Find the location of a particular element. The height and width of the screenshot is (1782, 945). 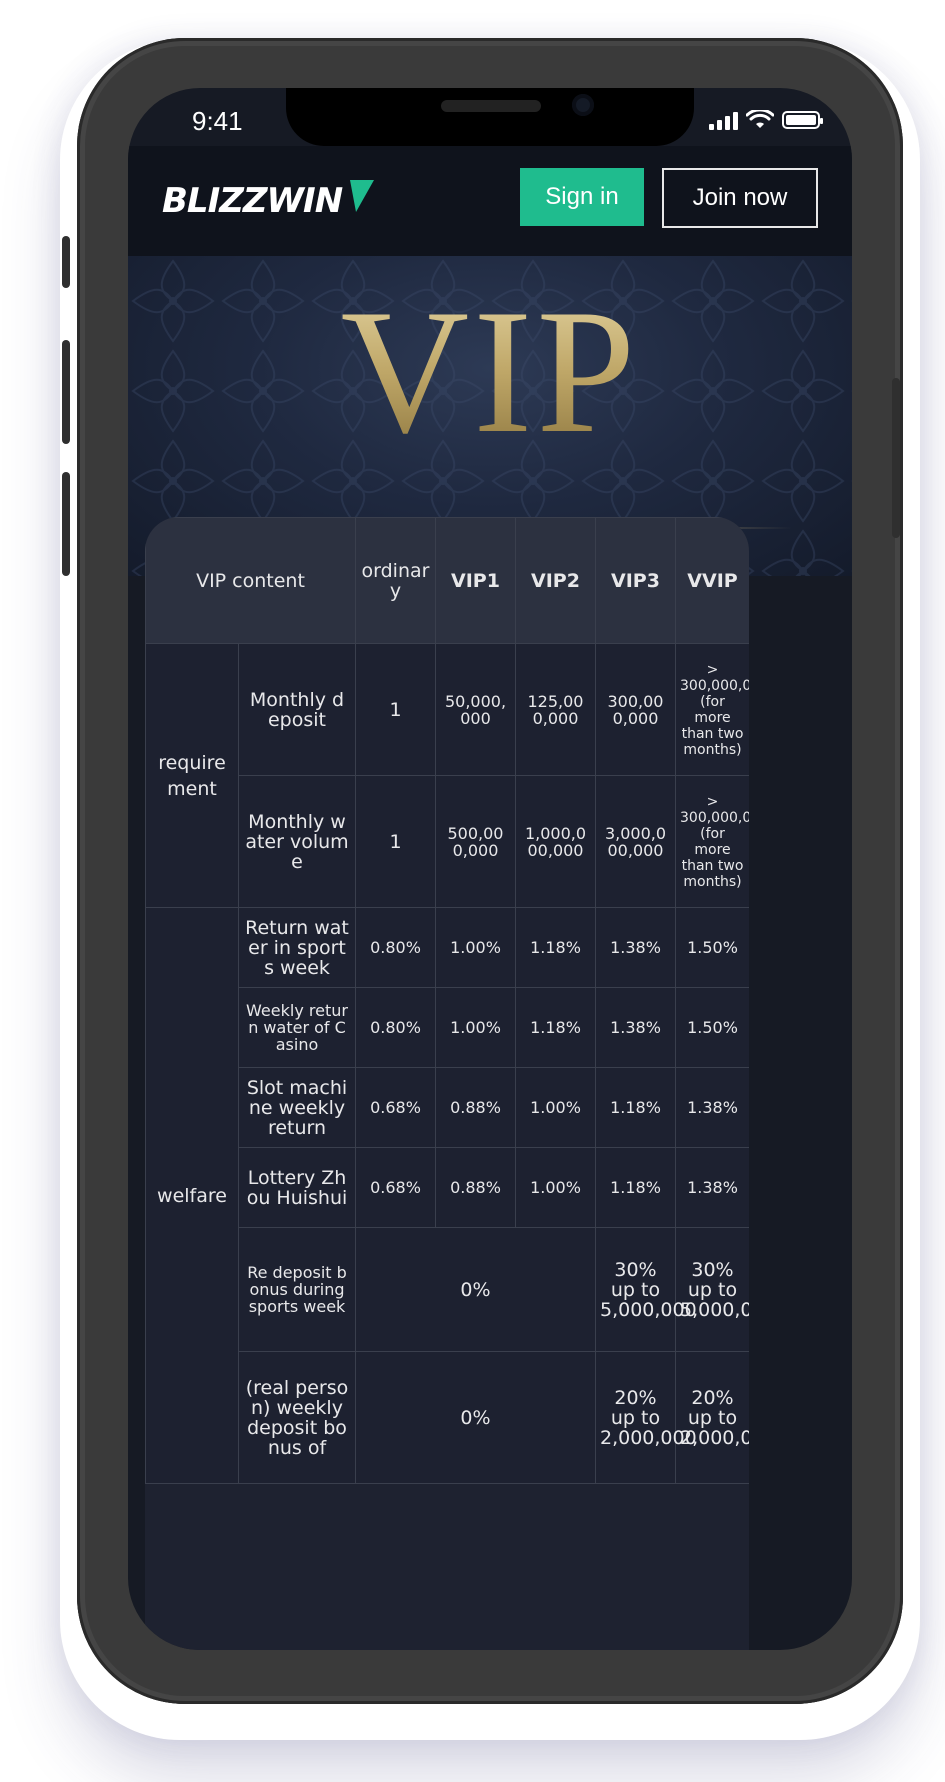

join-now-button: Join now is located at coordinates (740, 198).